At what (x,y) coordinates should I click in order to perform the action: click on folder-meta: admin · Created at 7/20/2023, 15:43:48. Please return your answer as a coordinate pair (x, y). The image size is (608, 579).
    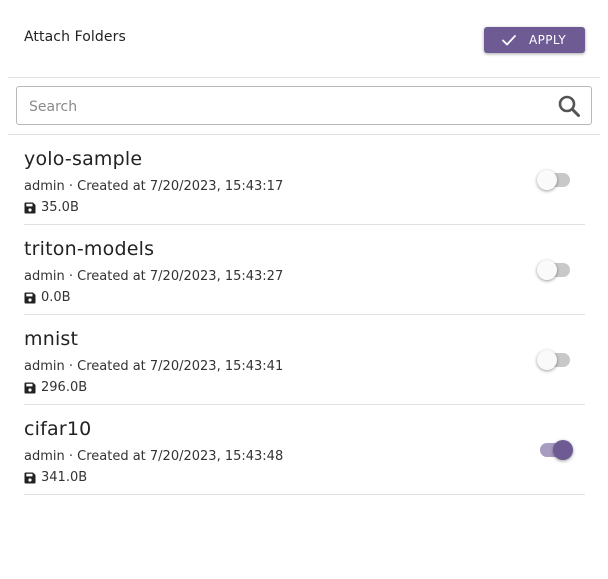
    Looking at the image, I should click on (154, 456).